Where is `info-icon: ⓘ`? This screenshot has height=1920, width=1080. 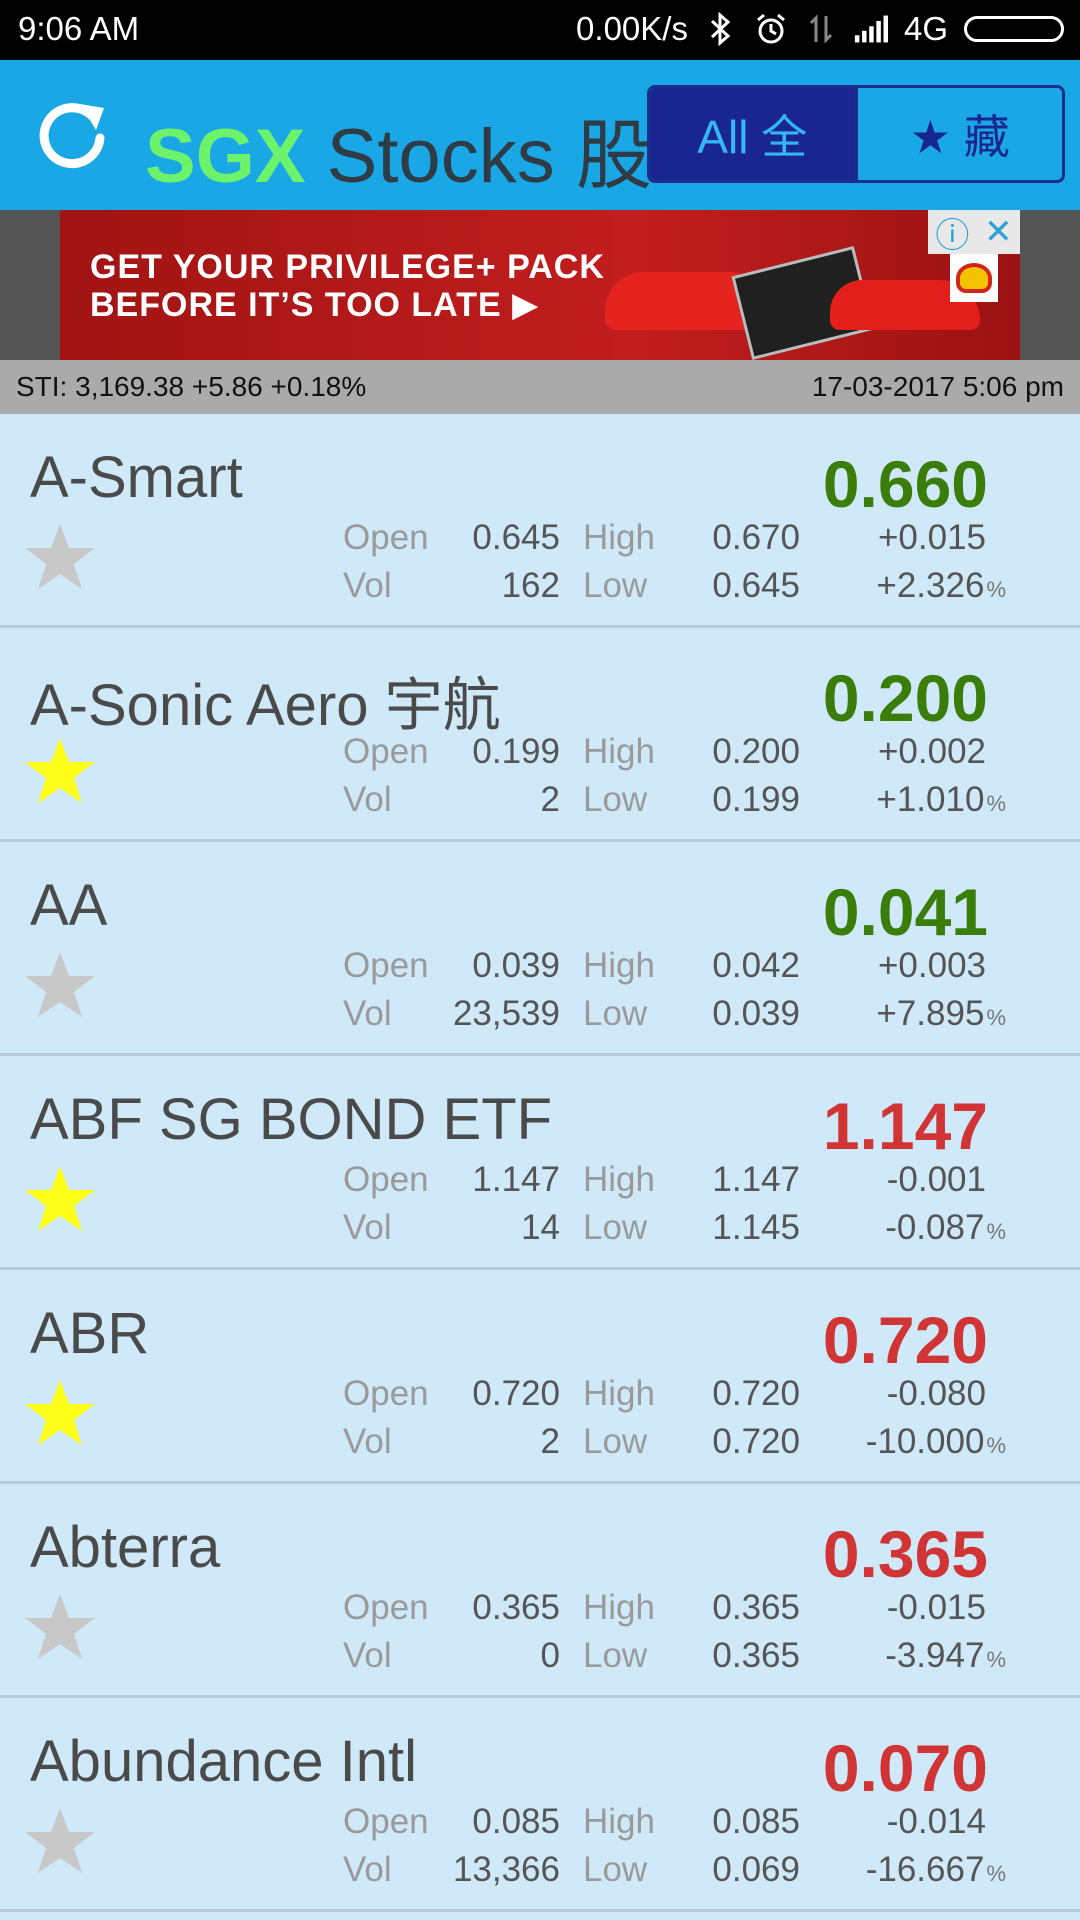
info-icon: ⓘ is located at coordinates (952, 233).